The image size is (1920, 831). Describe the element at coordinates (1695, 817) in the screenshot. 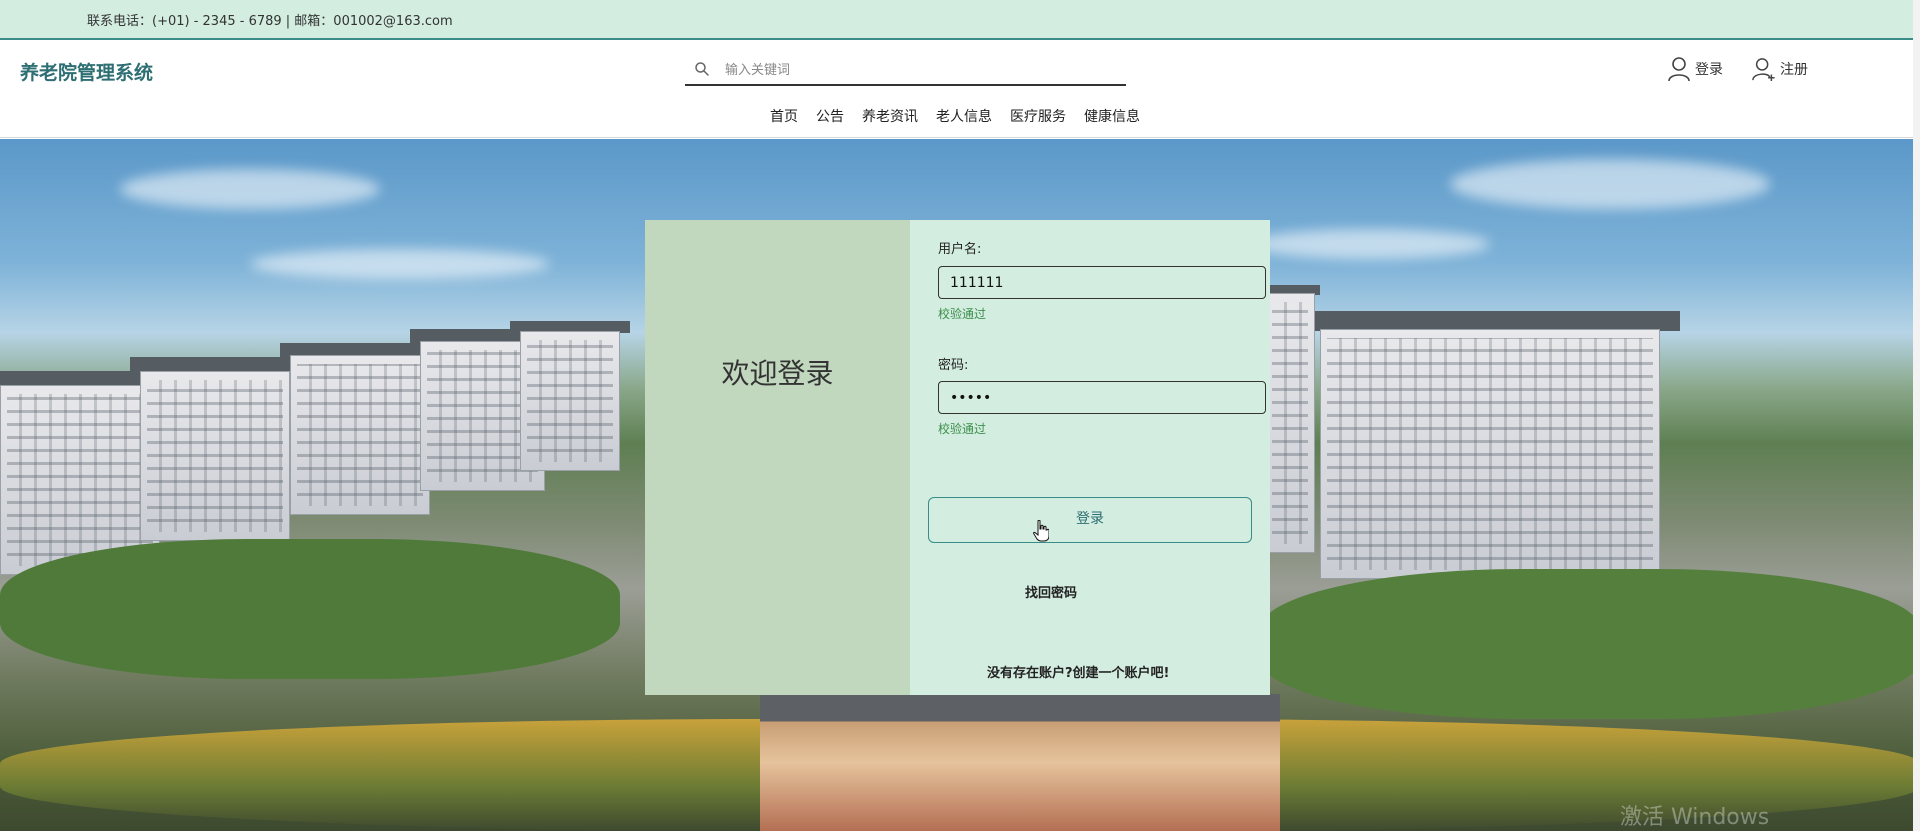

I see `windows-activation-watermark: 激活 Windows` at that location.